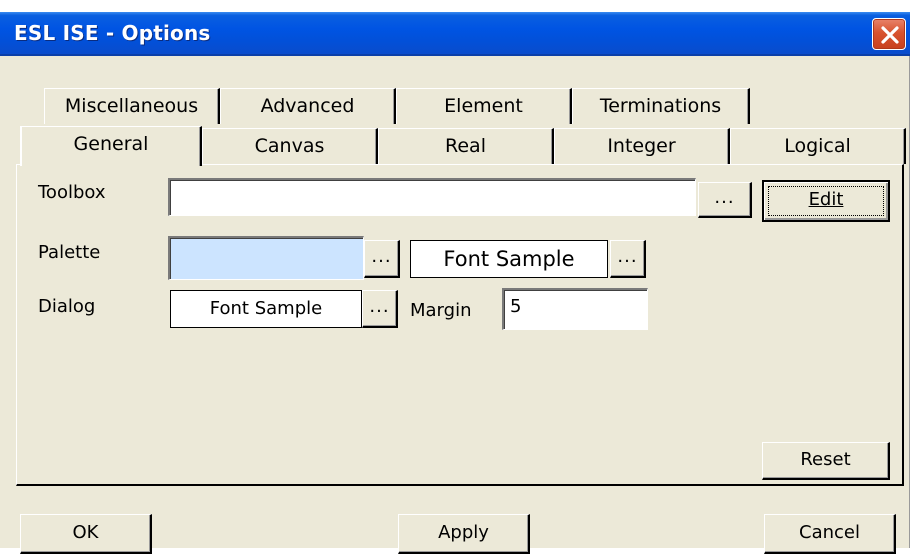 Image resolution: width=910 pixels, height=554 pixels. Describe the element at coordinates (818, 146) in the screenshot. I see `tab-logical: Logical` at that location.